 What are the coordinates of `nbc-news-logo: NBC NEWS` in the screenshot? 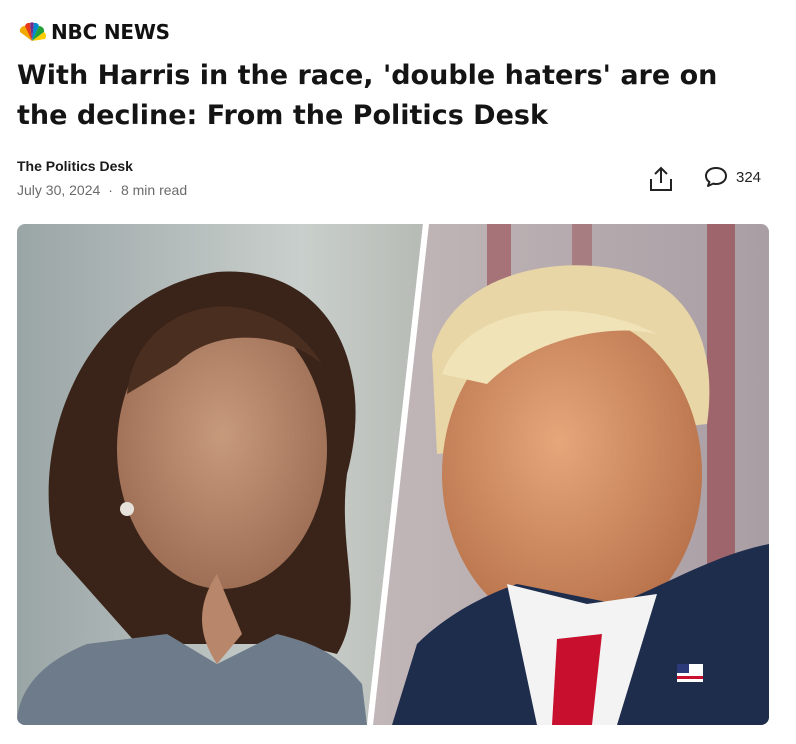 It's located at (93, 32).